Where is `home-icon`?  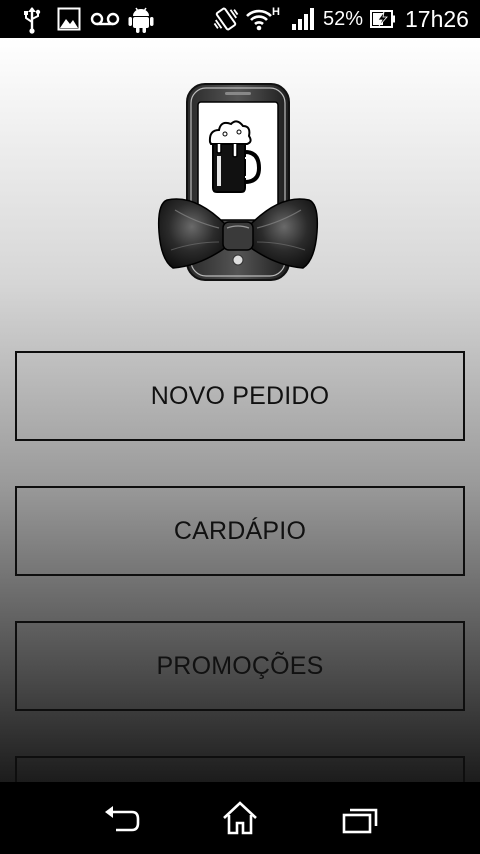 home-icon is located at coordinates (240, 818).